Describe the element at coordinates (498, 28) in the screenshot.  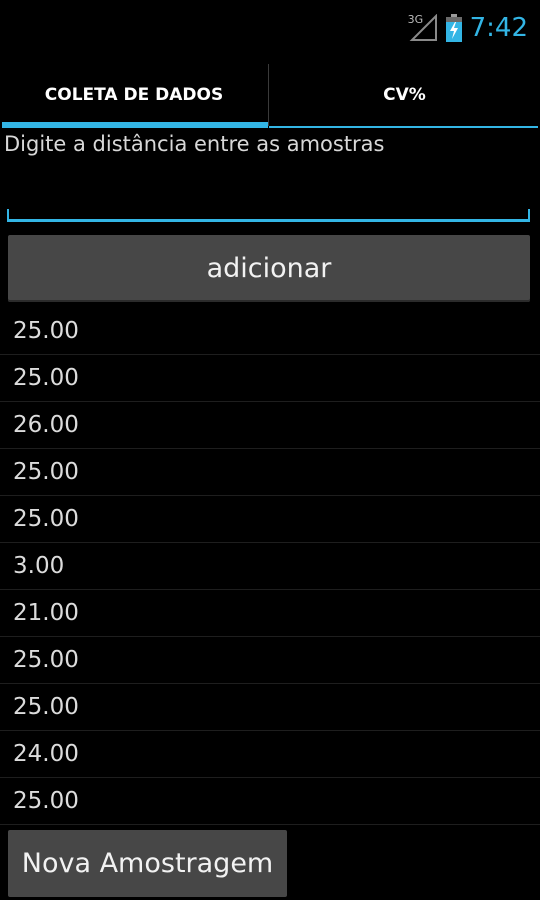
I see `clock: 7:42` at that location.